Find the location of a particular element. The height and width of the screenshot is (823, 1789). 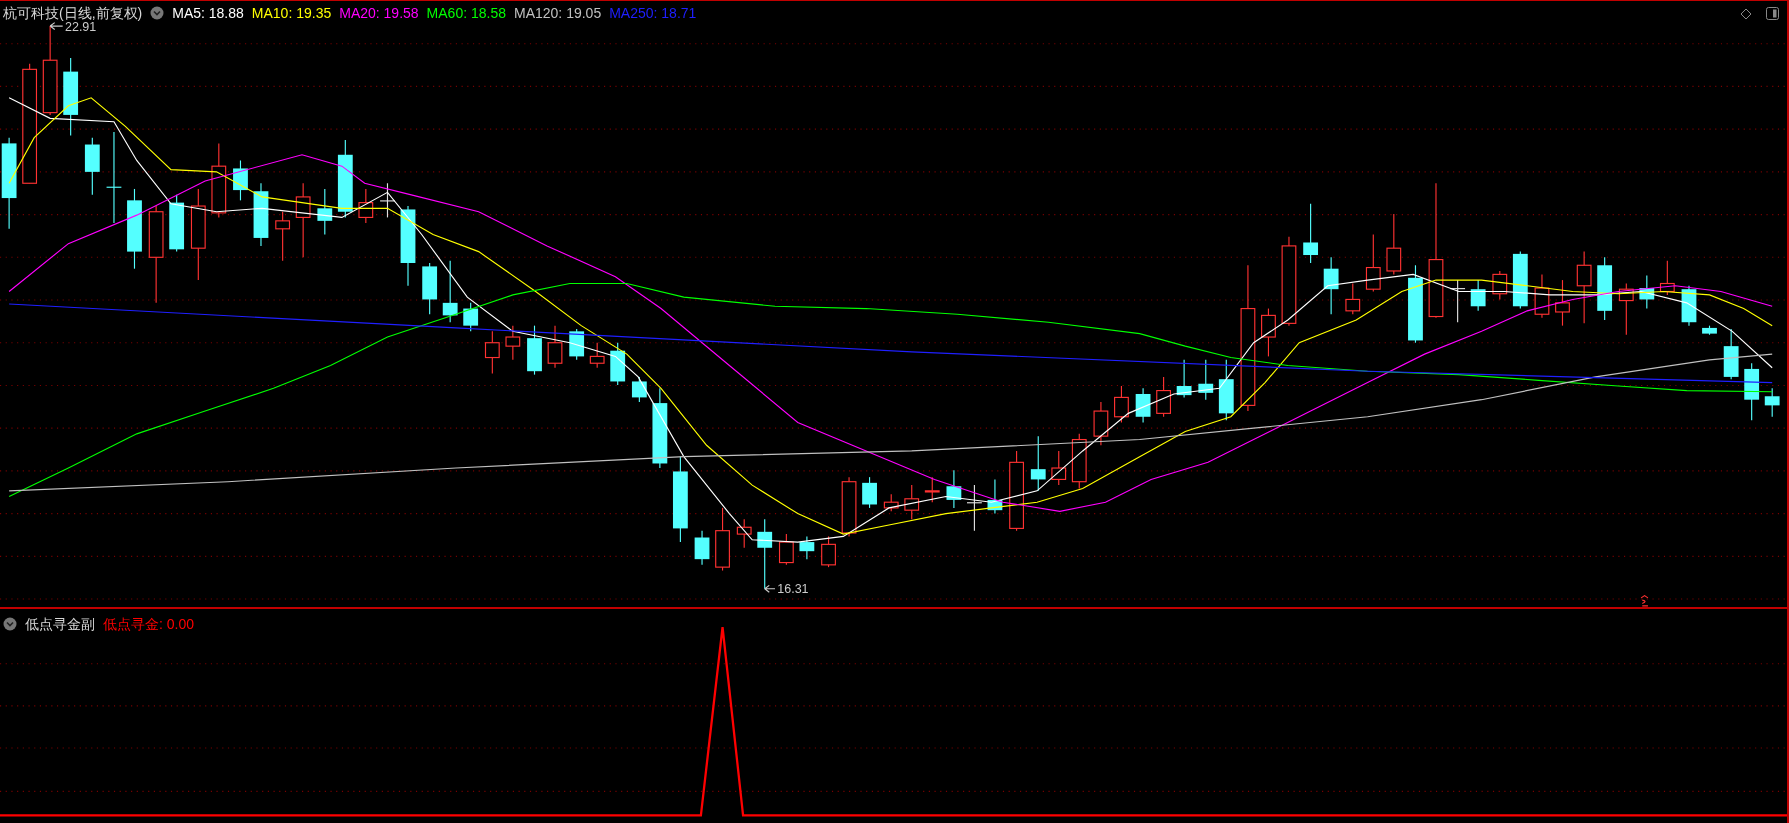

indicator-name: 低点寻金副 is located at coordinates (60, 624).